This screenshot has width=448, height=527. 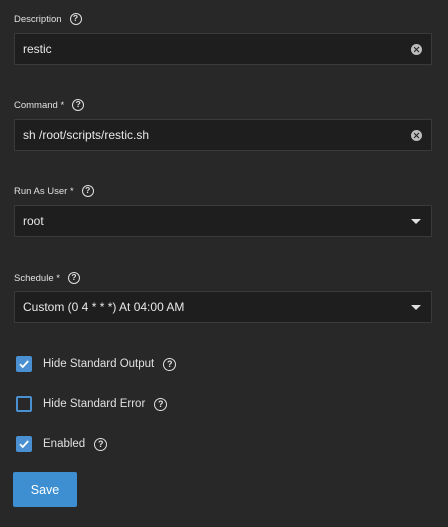 What do you see at coordinates (38, 19) in the screenshot?
I see `description-label: Description` at bounding box center [38, 19].